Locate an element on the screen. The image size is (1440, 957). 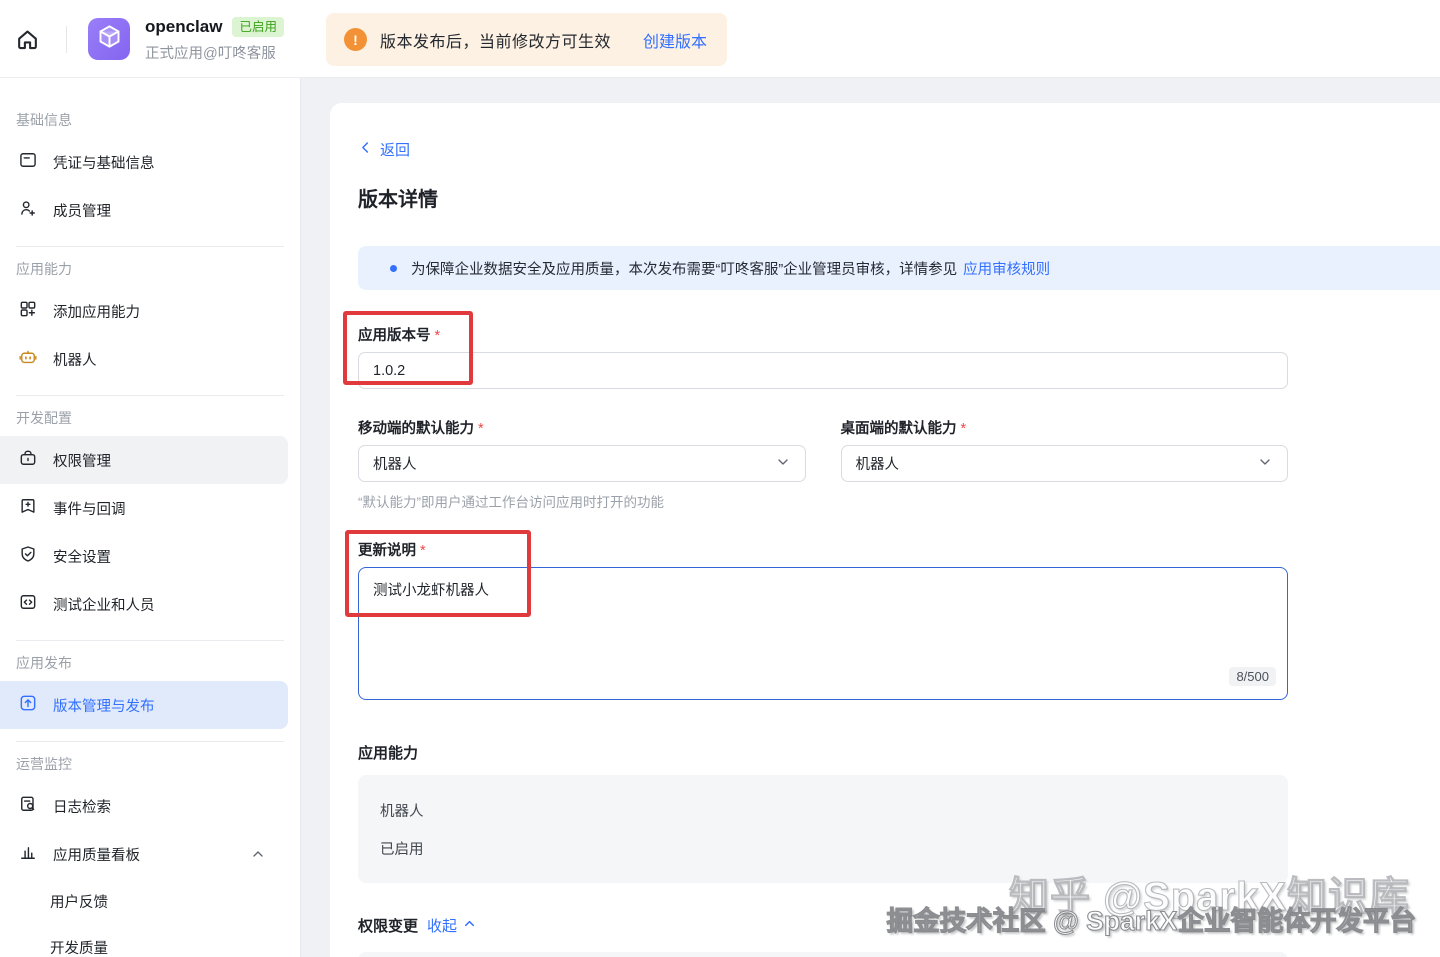
log-search-icon is located at coordinates (28, 806).